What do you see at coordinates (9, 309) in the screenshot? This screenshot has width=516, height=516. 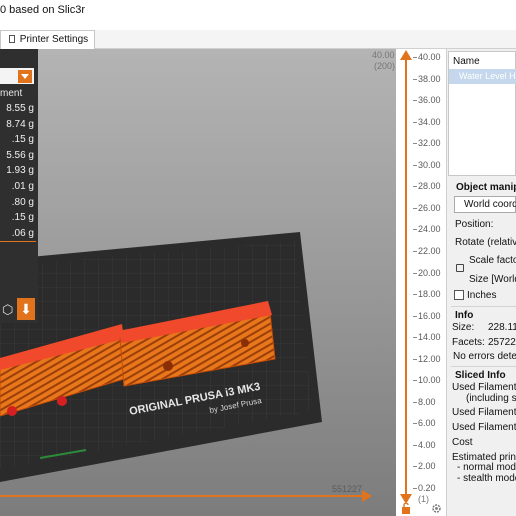 I see `cube-icon: ⬡` at bounding box center [9, 309].